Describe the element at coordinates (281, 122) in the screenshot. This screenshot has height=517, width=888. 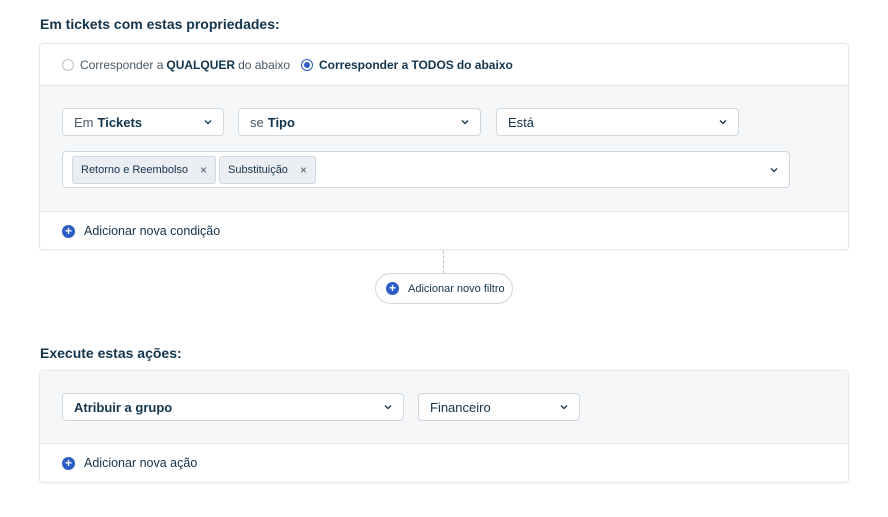
I see `field-select-value: Tipo` at that location.